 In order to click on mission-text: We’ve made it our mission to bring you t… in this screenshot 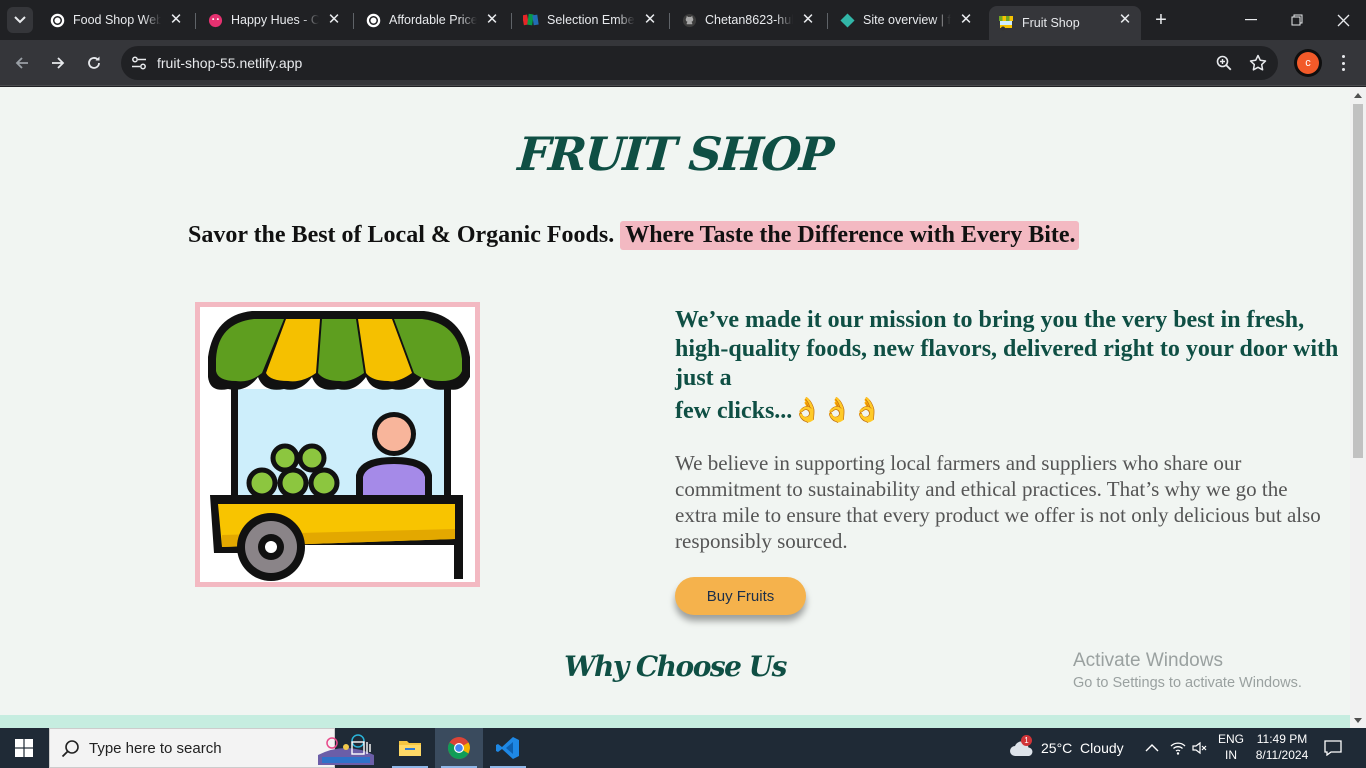, I will do `click(1007, 349)`.